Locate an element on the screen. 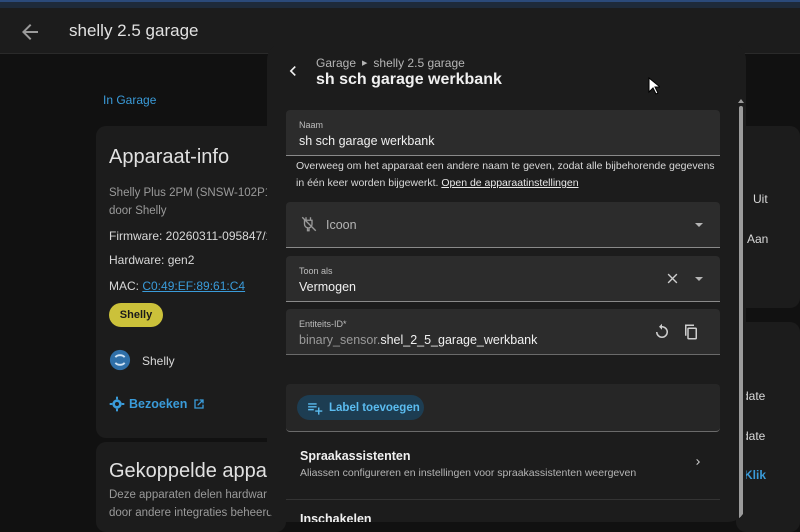  add-label-button: Label toevoegen is located at coordinates (360, 407).